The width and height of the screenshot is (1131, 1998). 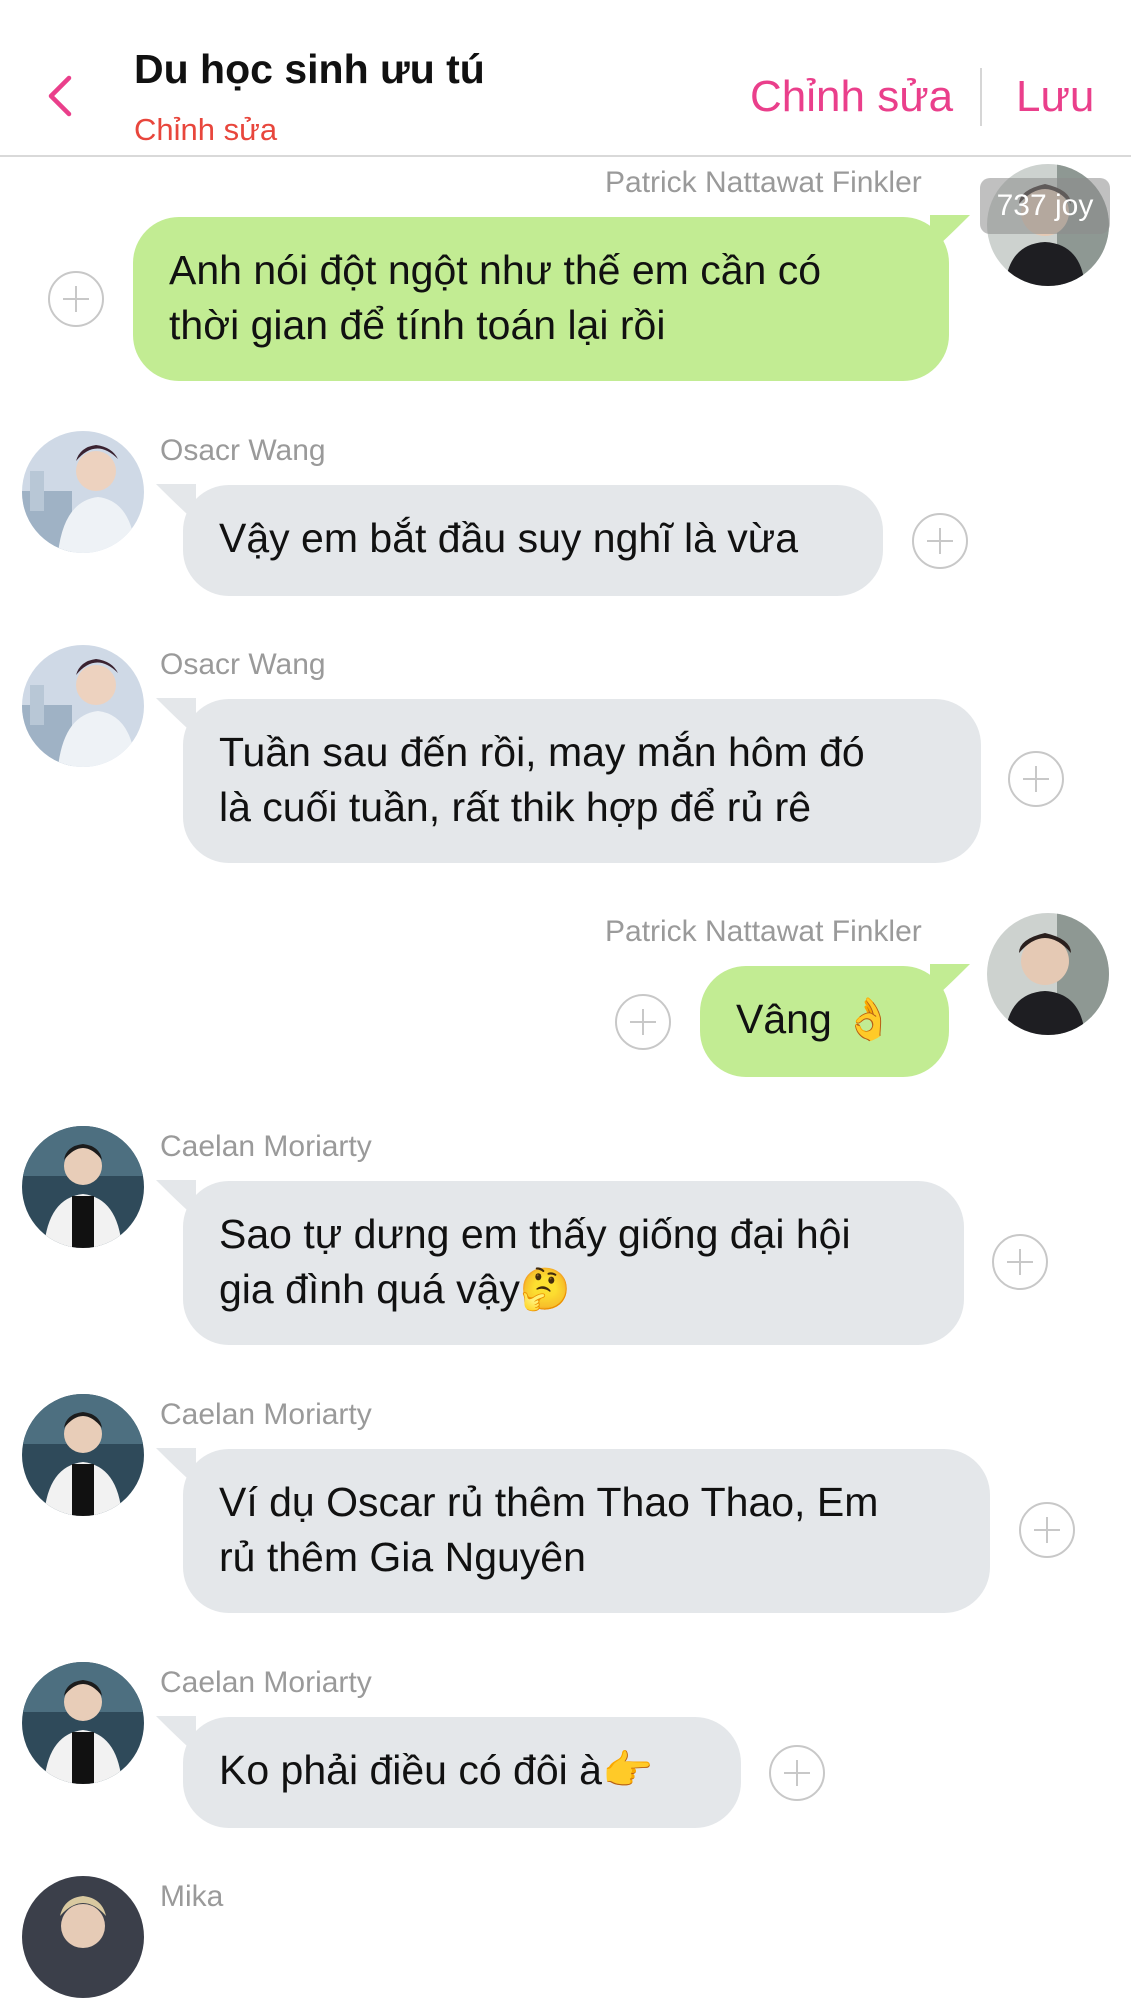 What do you see at coordinates (1045, 206) in the screenshot?
I see `watermark: 737 joy` at bounding box center [1045, 206].